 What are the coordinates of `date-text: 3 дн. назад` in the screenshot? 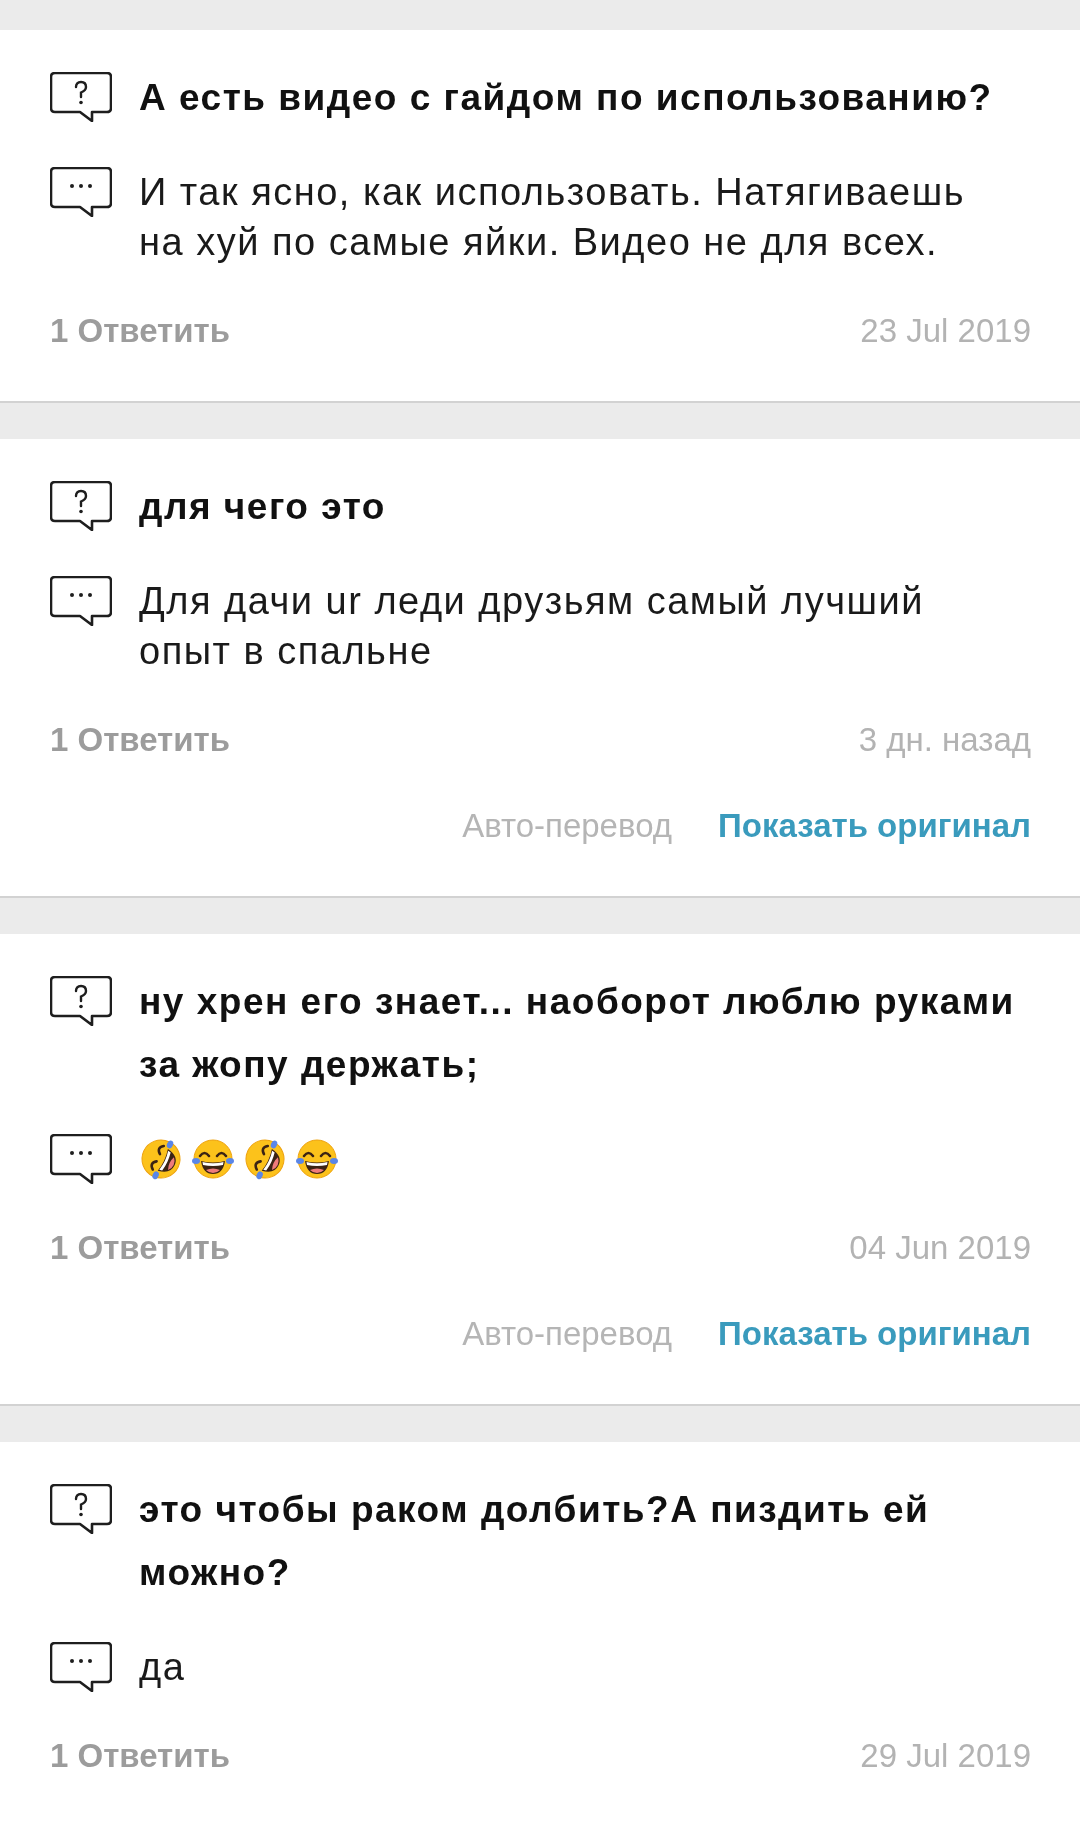 It's located at (944, 740).